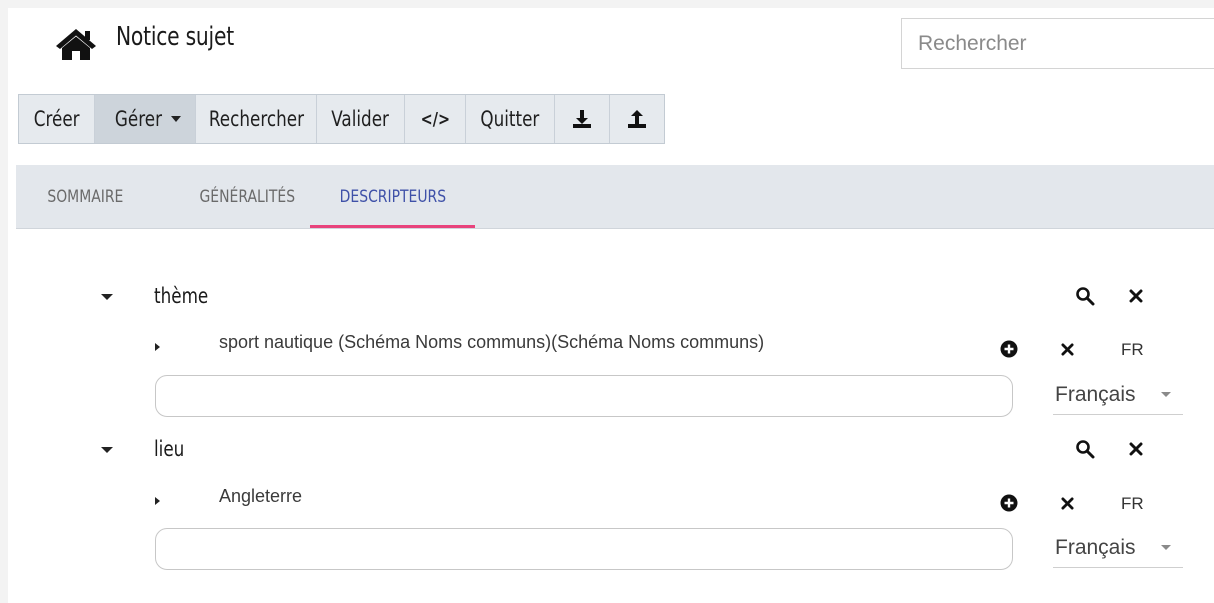 The height and width of the screenshot is (603, 1214). I want to click on tab-descripteurs-label: DESCRIPTEURS, so click(392, 197).